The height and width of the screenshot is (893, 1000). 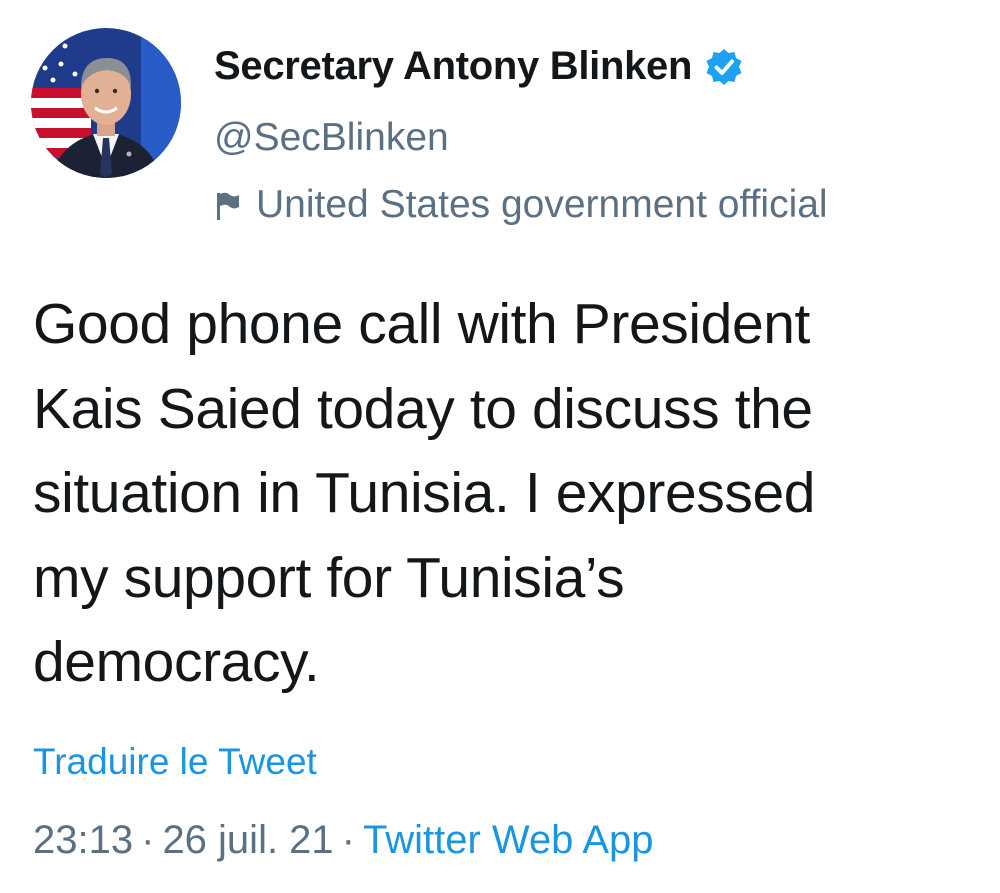 What do you see at coordinates (175, 762) in the screenshot?
I see `translate-tweet-link: Traduire le Tweet` at bounding box center [175, 762].